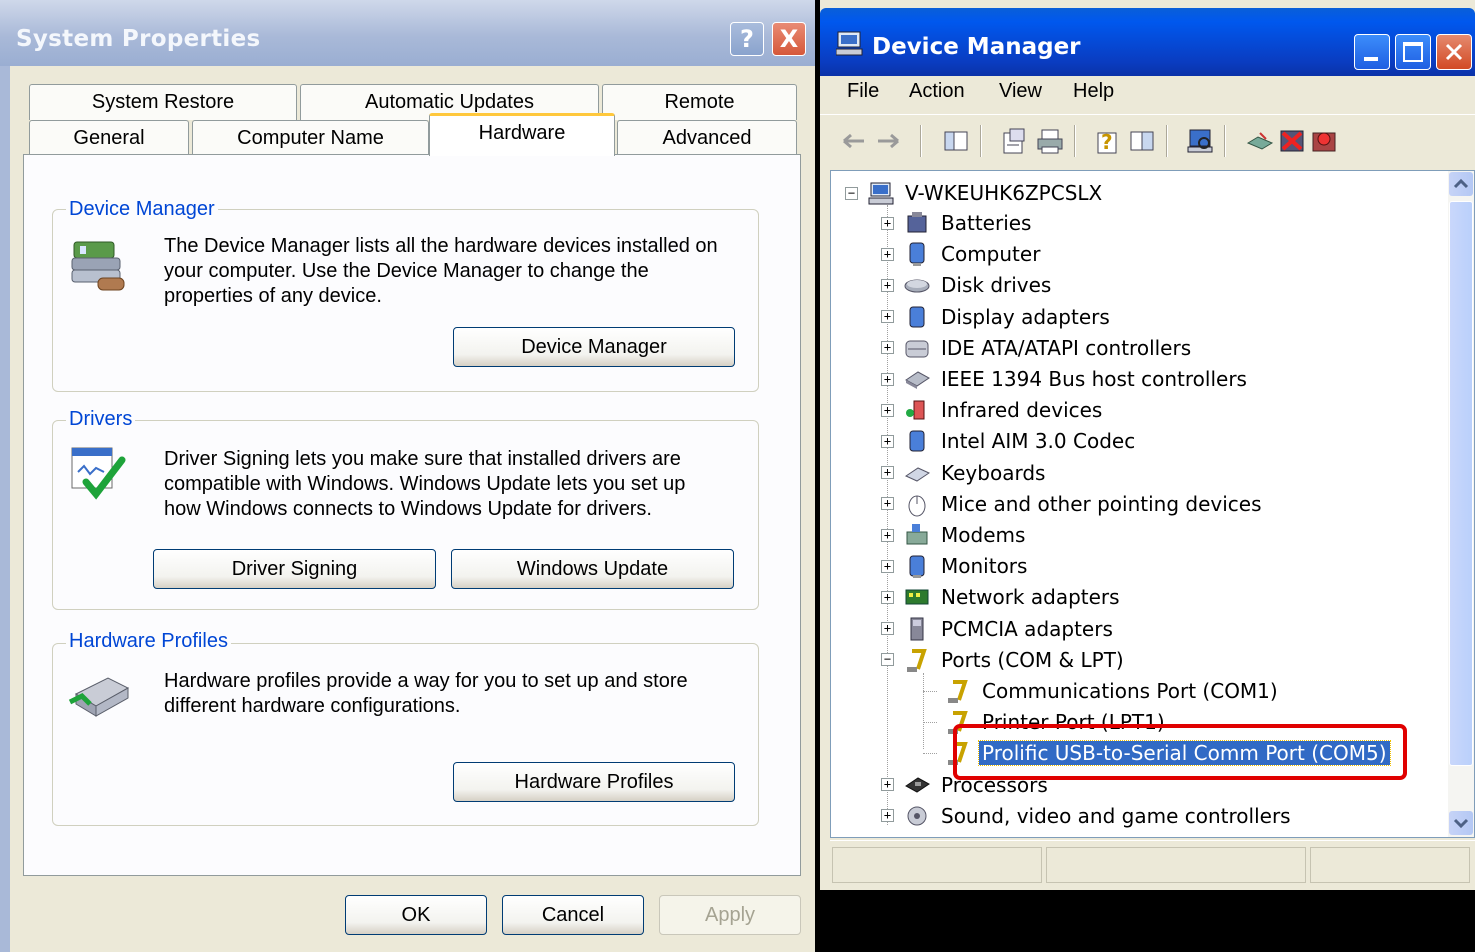 The width and height of the screenshot is (1475, 952). Describe the element at coordinates (699, 102) in the screenshot. I see `tab-remote: Remote` at that location.